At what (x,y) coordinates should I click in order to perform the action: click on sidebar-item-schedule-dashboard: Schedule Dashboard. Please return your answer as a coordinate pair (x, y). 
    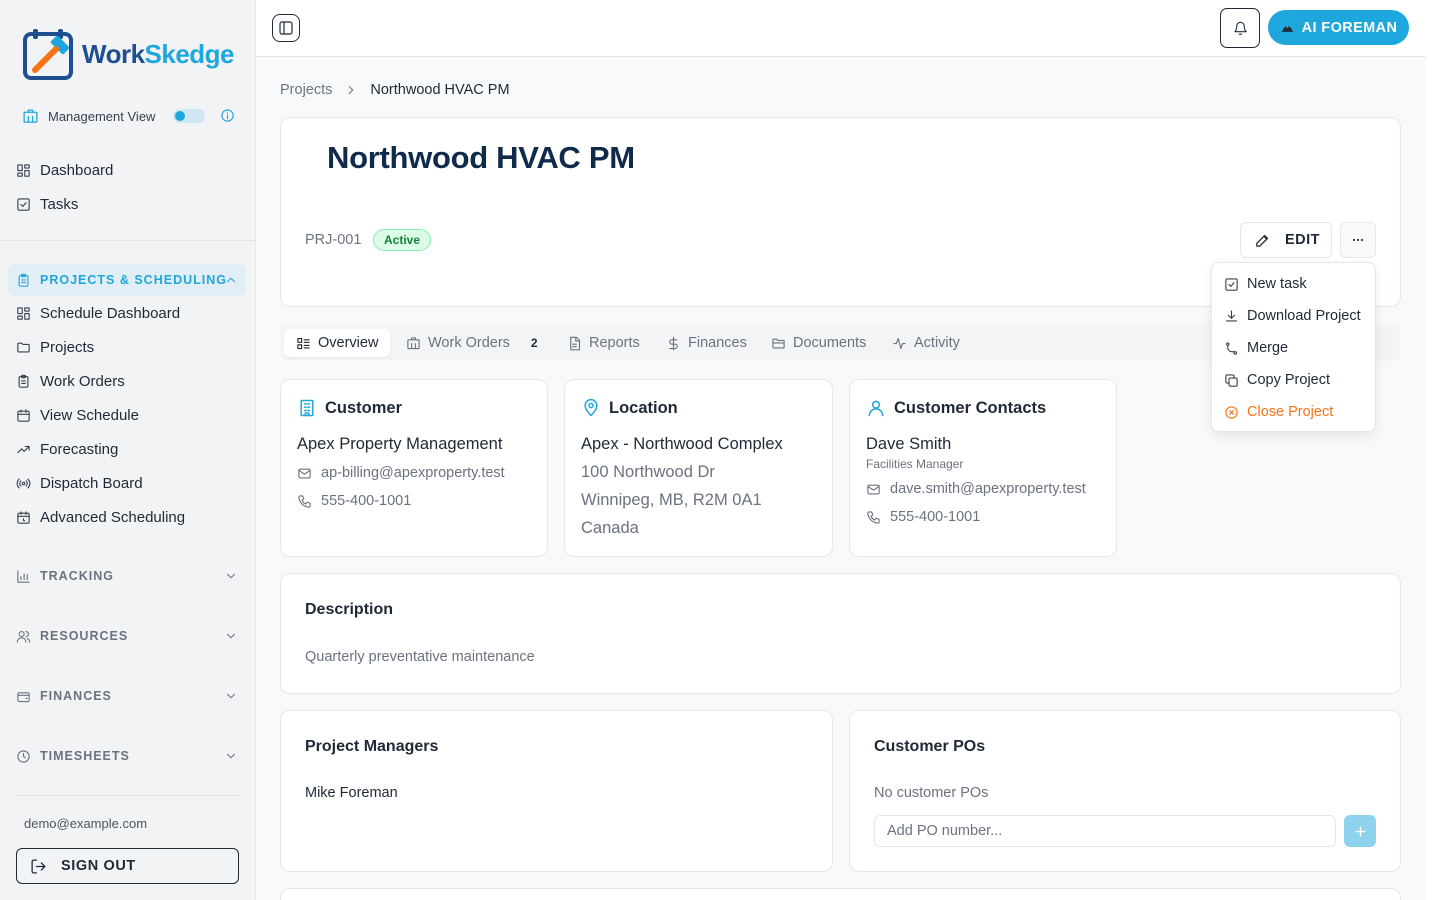
    Looking at the image, I should click on (98, 313).